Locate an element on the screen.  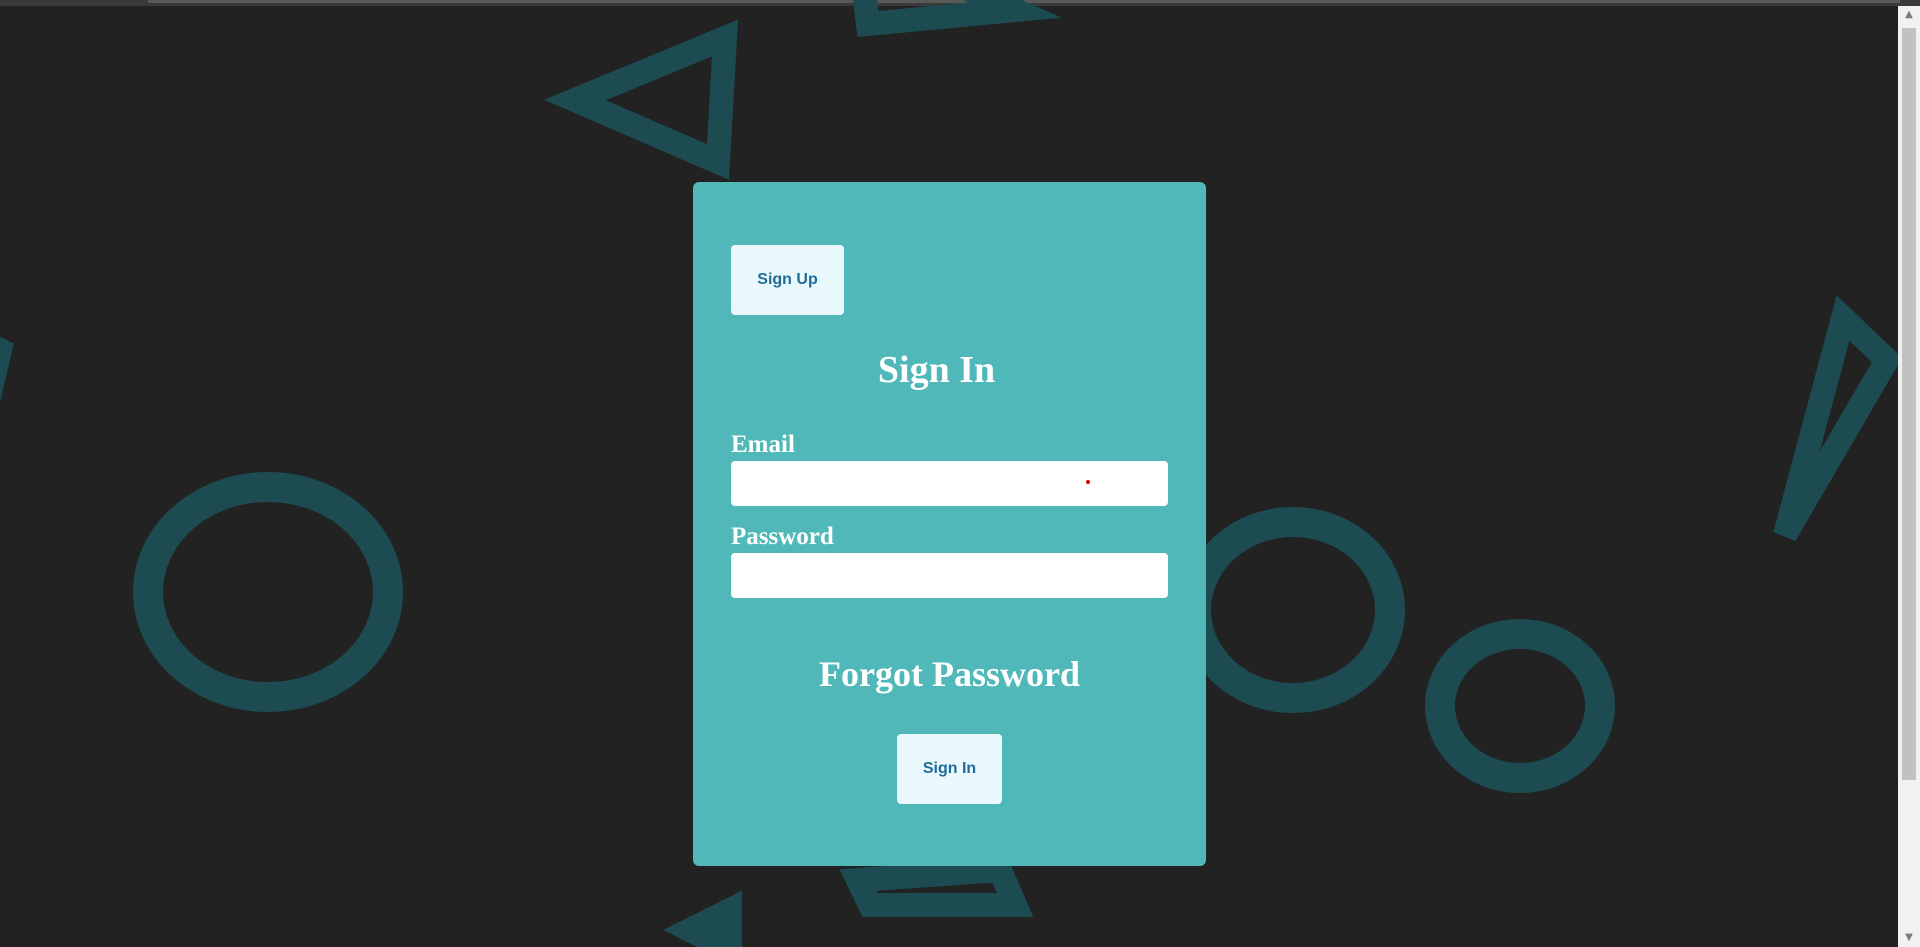
signup-button: Sign Up is located at coordinates (787, 280).